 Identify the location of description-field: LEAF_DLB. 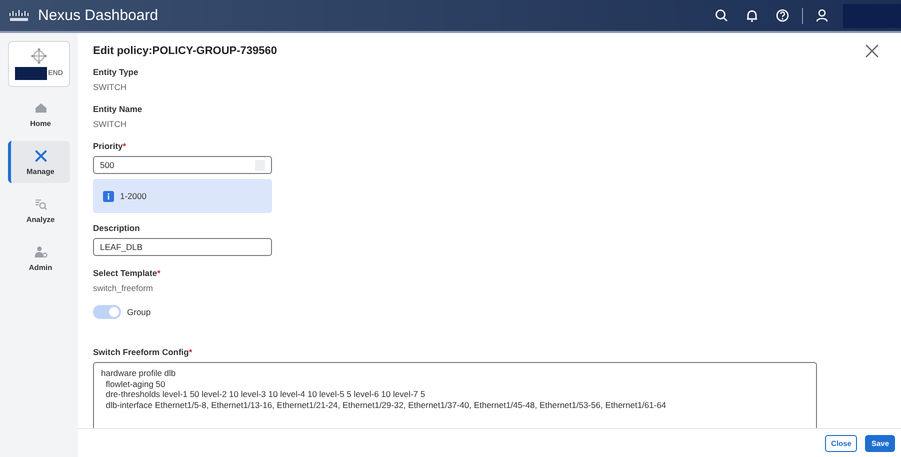
(182, 247).